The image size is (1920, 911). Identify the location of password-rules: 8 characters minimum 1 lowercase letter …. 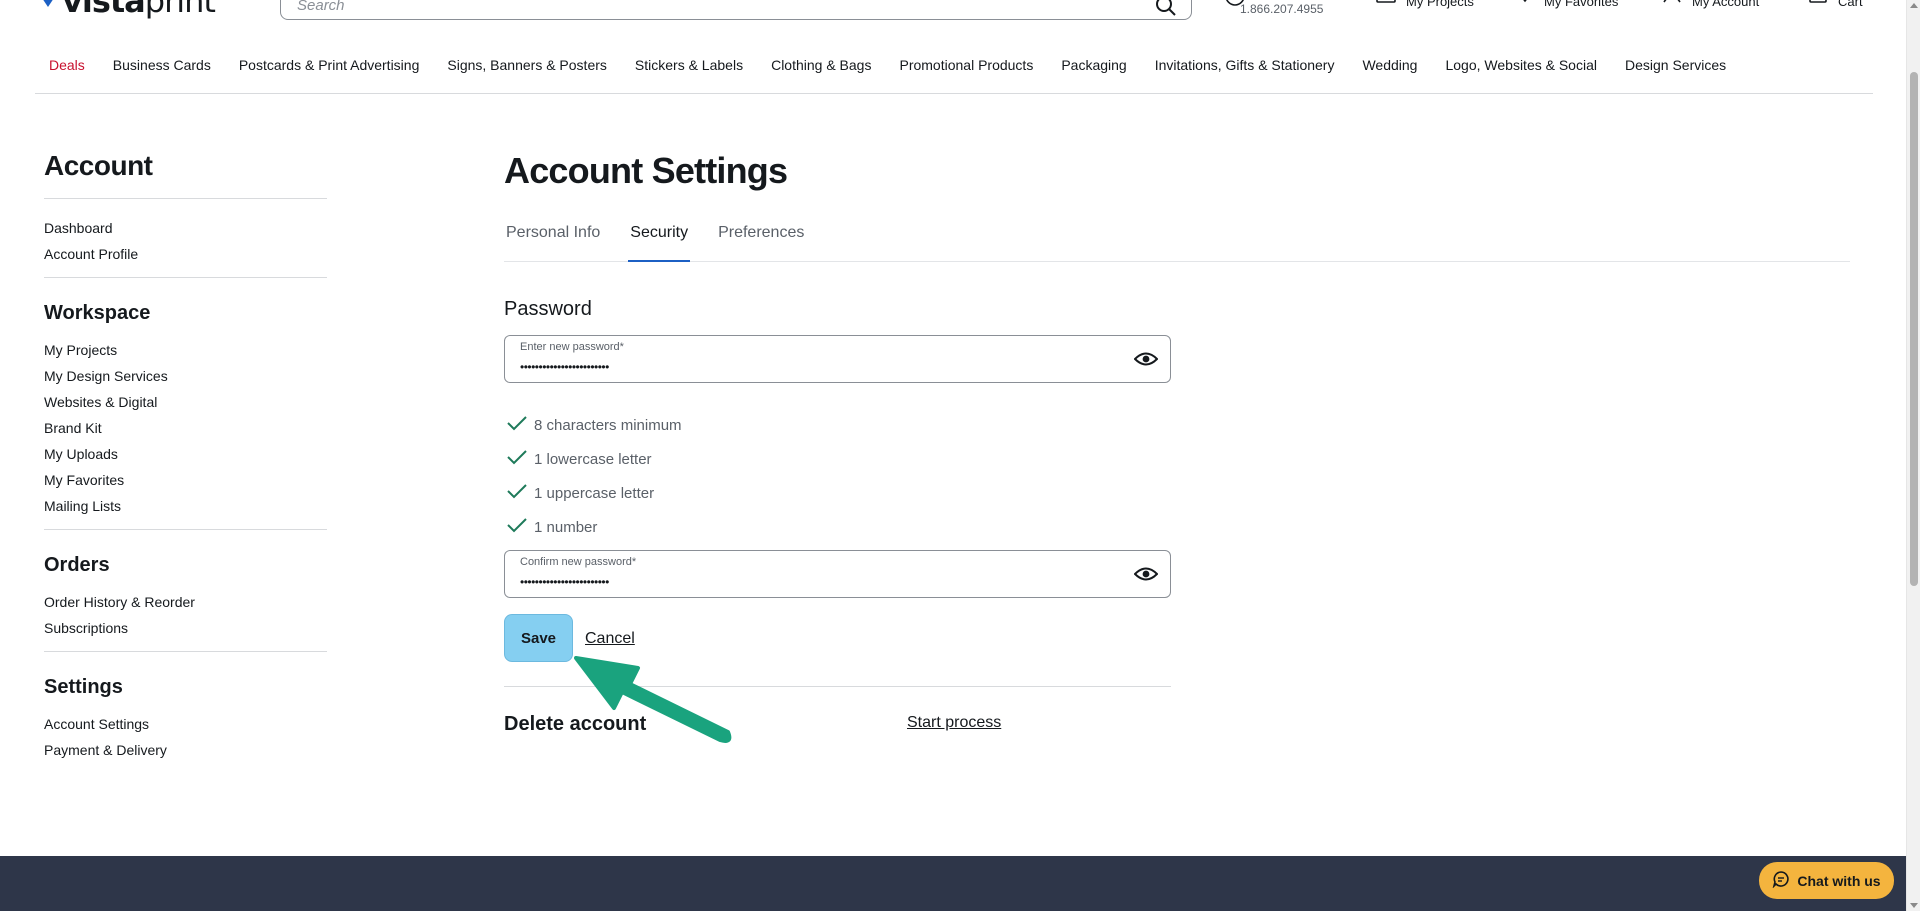
(594, 476).